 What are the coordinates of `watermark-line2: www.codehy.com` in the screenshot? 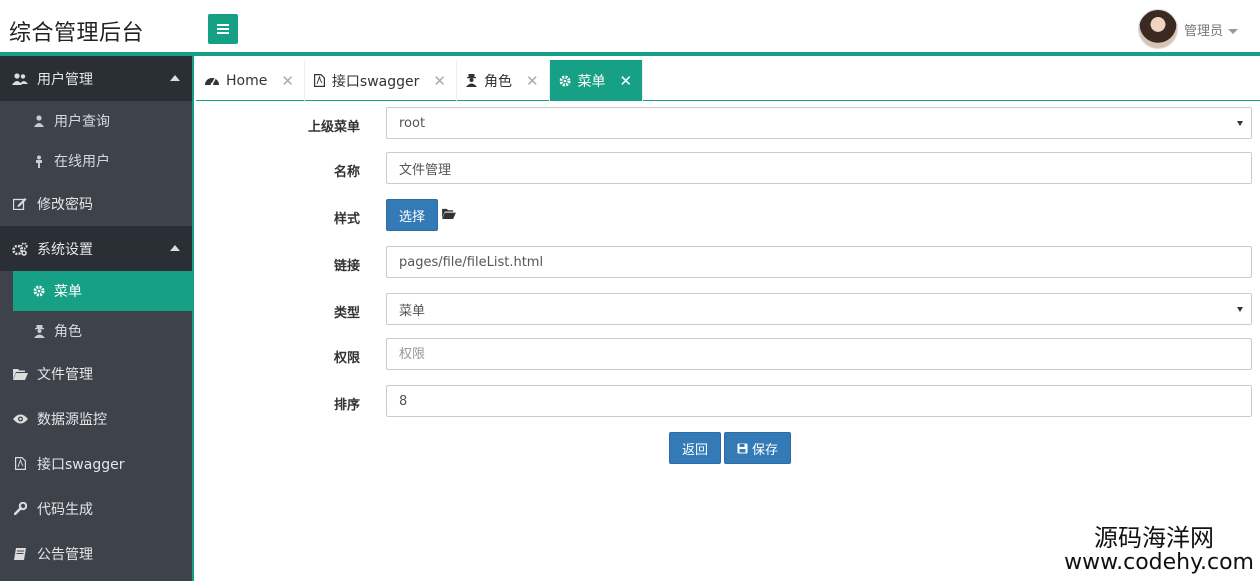 It's located at (1159, 562).